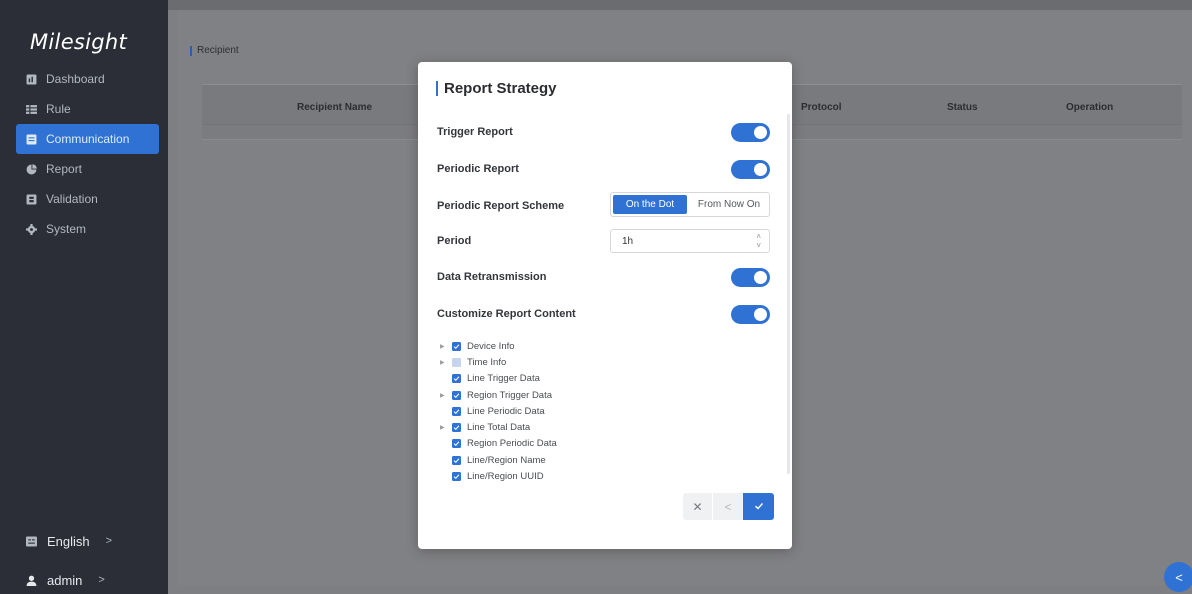  I want to click on content-item-label: Line Periodic Data, so click(506, 411).